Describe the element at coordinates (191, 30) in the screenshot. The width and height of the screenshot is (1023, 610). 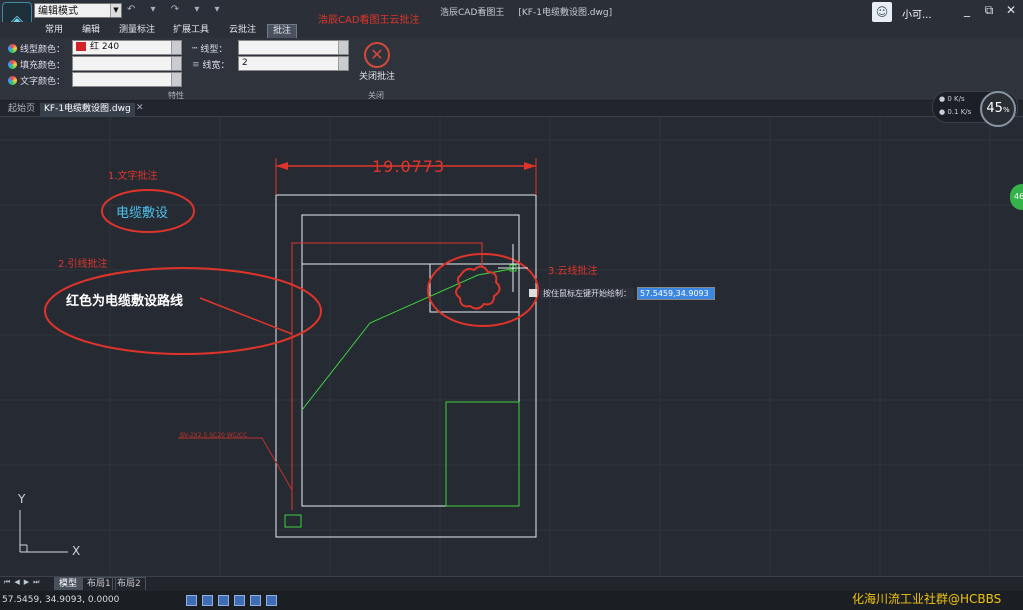
I see `tab-extensions: 扩展工具` at that location.